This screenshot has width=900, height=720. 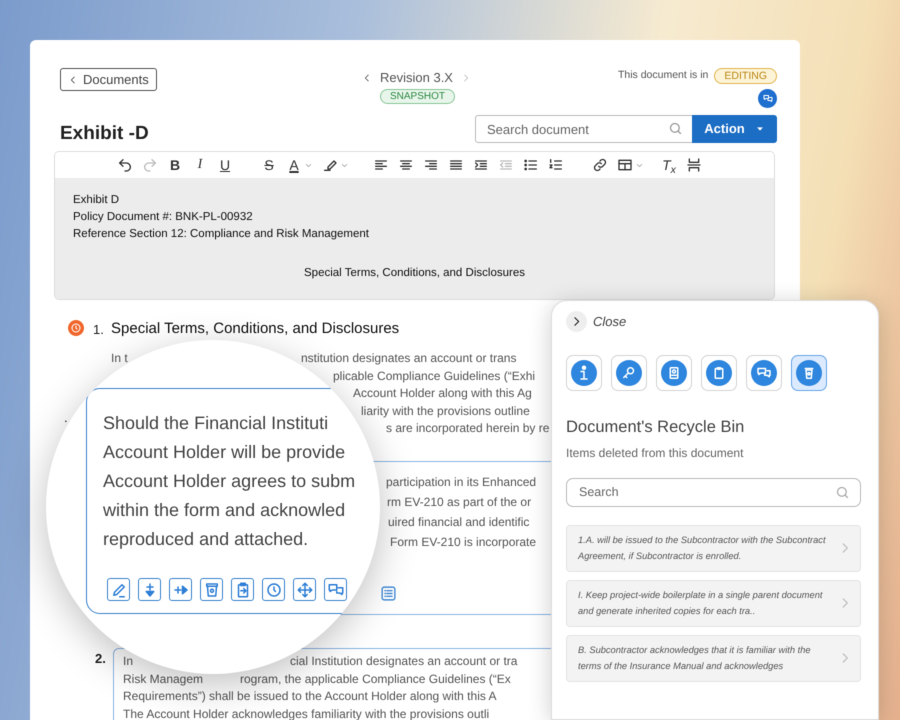 What do you see at coordinates (713, 492) in the screenshot?
I see `search-field: Search` at bounding box center [713, 492].